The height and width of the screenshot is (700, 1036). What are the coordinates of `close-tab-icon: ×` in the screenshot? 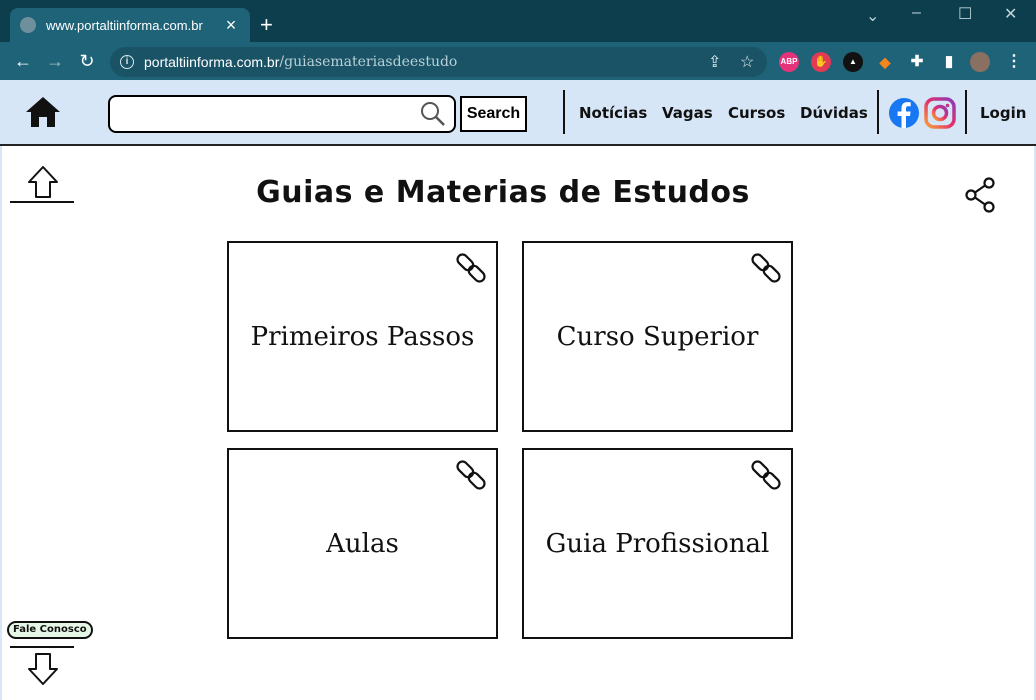 It's located at (231, 25).